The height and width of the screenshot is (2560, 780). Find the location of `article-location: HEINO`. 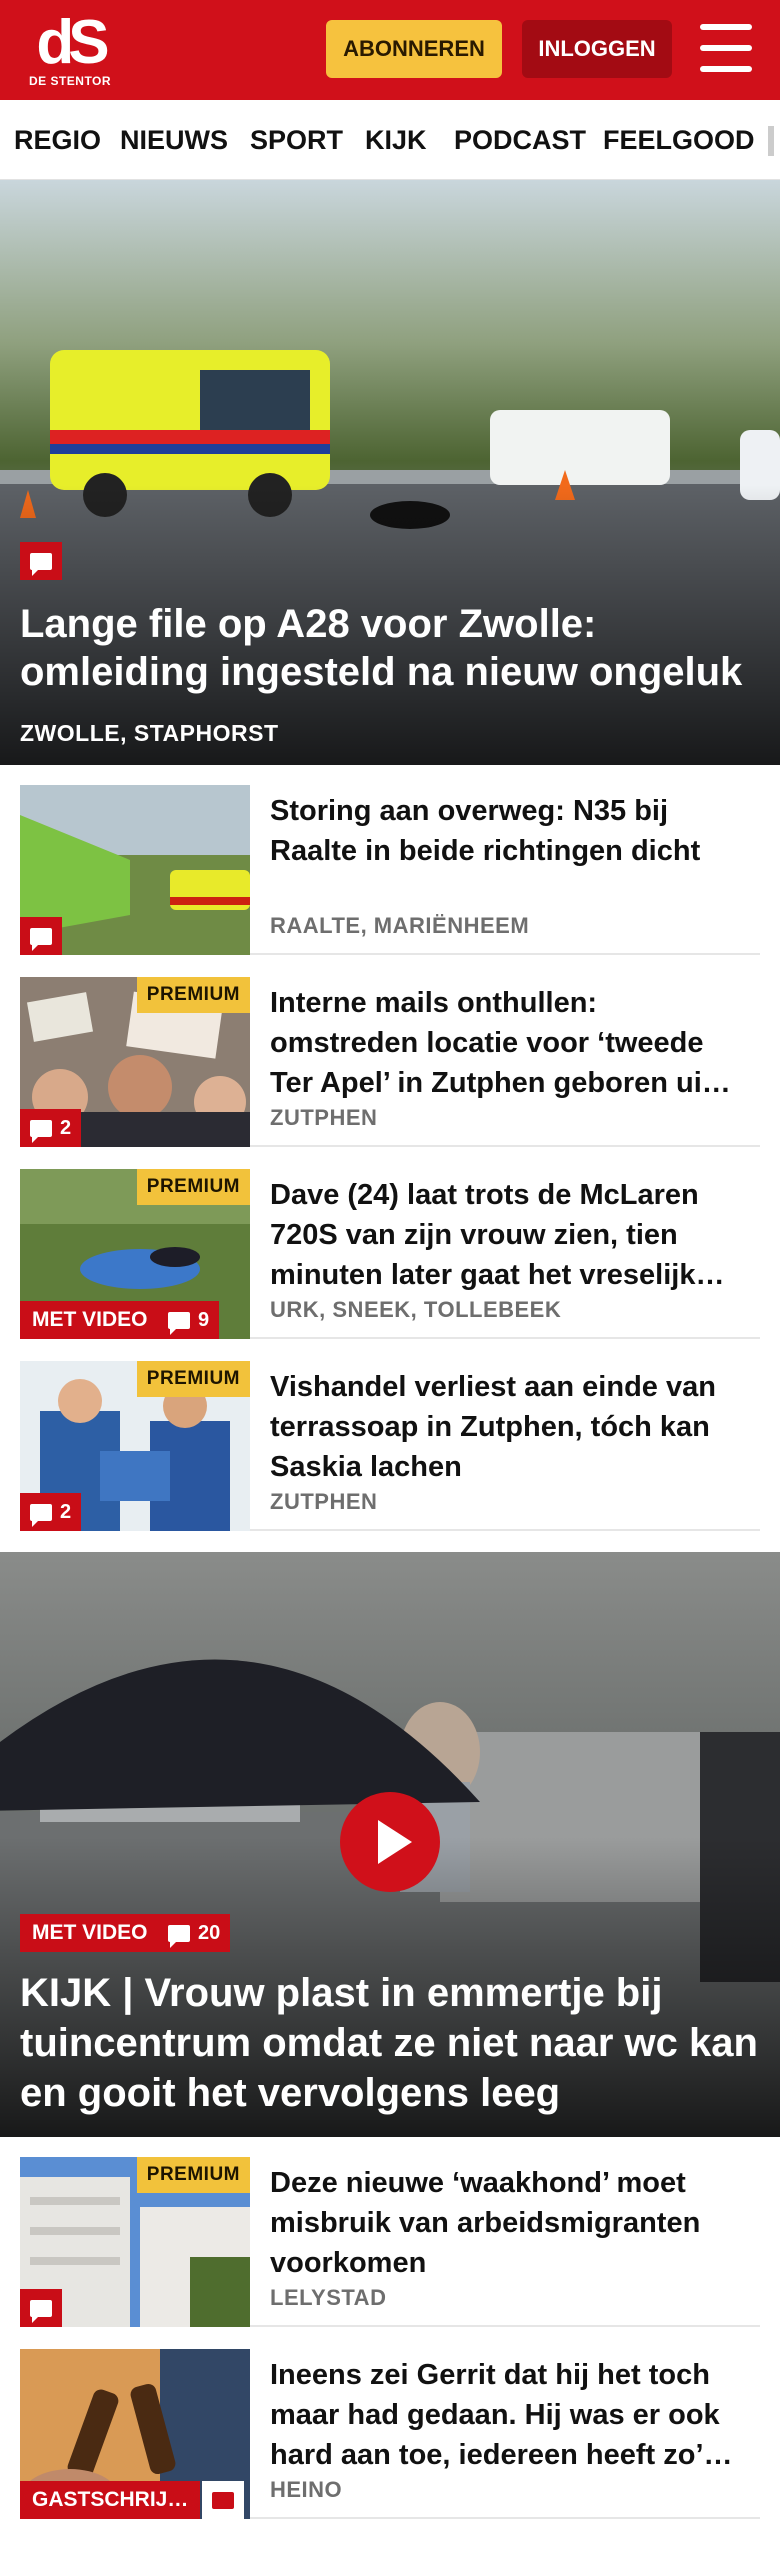

article-location: HEINO is located at coordinates (306, 2489).